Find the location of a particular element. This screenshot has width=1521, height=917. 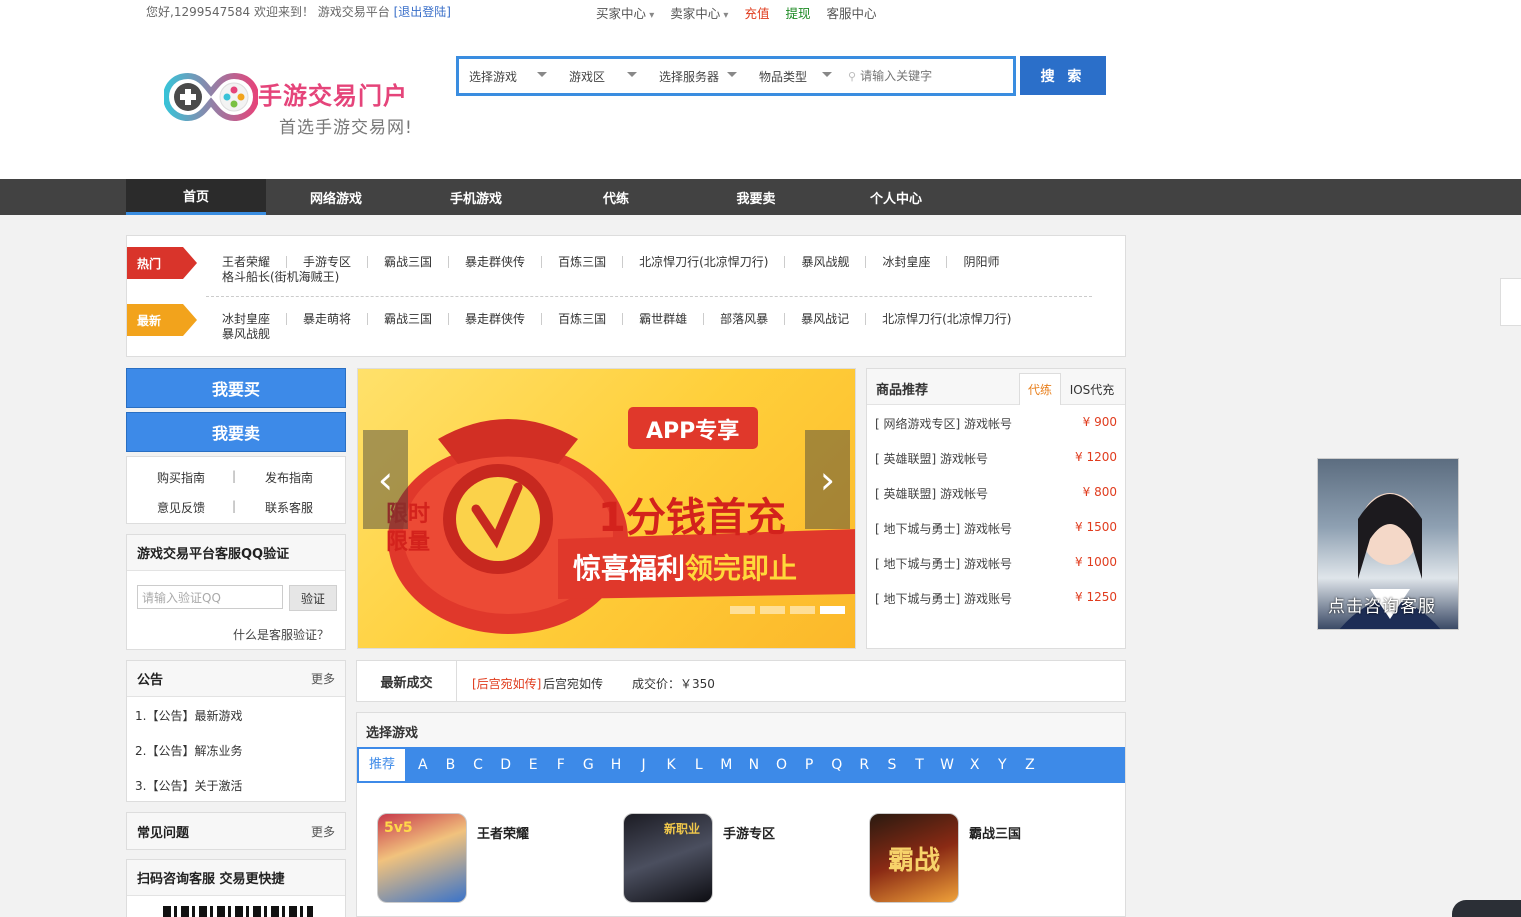

recommend-item: [ 英雄联盟] 游戏帐号 ¥ 800 is located at coordinates (996, 493).